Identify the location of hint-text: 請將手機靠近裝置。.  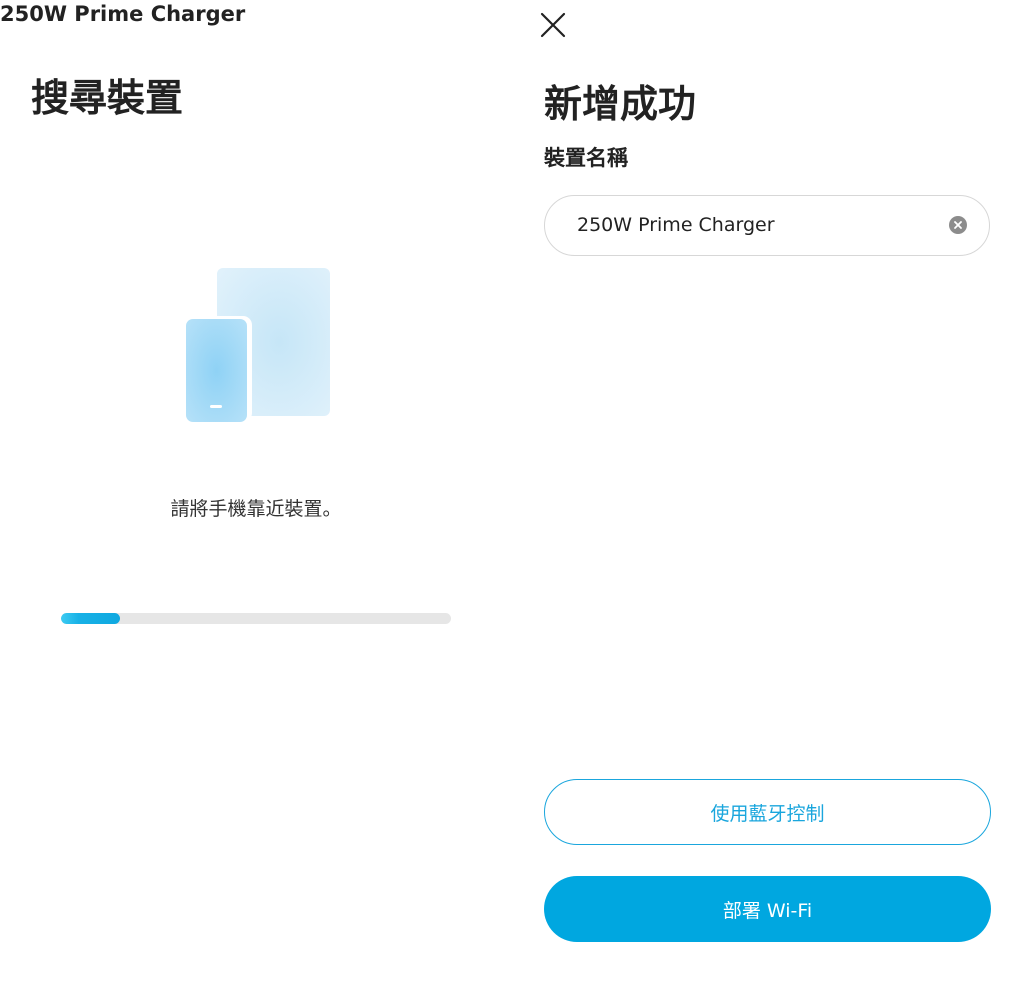
(256, 509).